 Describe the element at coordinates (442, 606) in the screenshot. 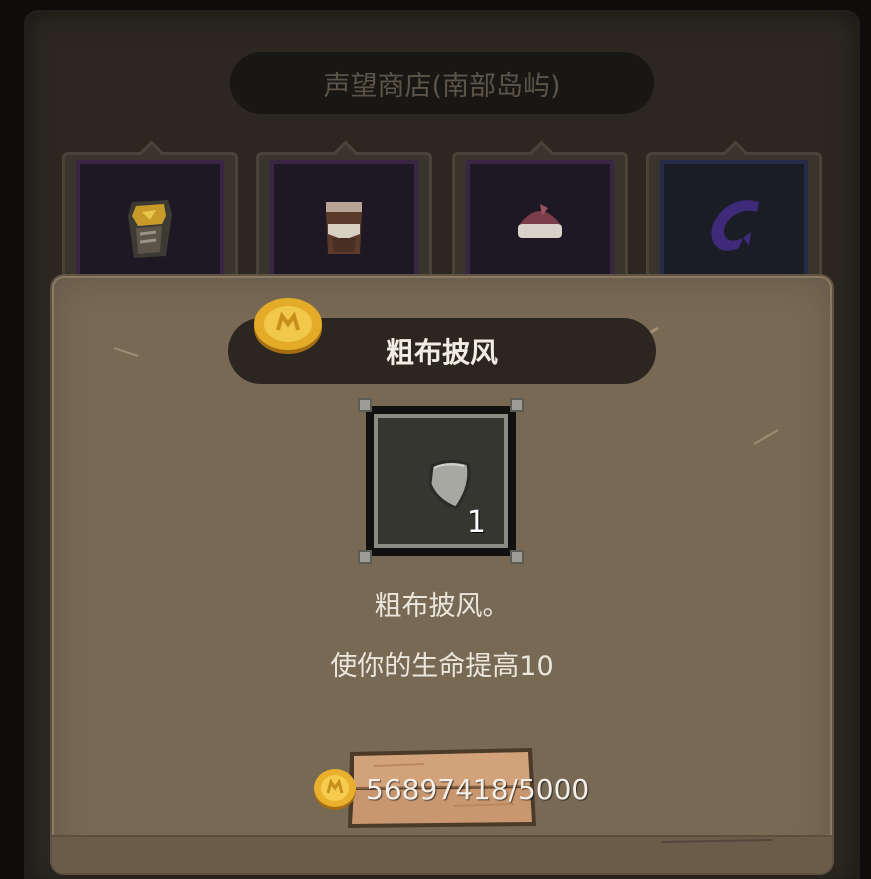

I see `item-description: 粗布披风。` at that location.